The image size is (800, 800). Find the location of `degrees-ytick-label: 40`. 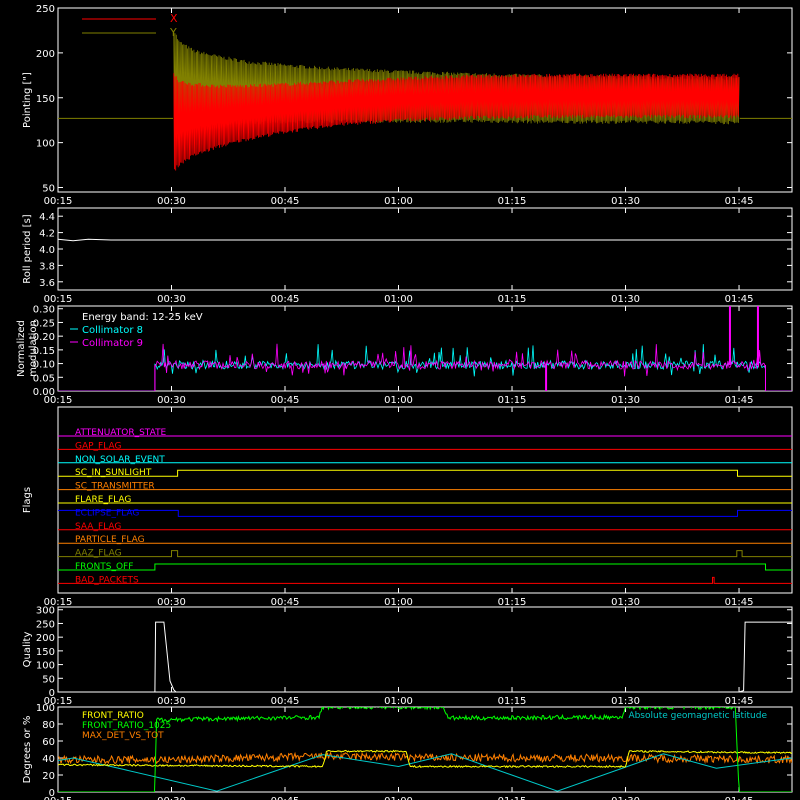

degrees-ytick-label: 40 is located at coordinates (48, 759).